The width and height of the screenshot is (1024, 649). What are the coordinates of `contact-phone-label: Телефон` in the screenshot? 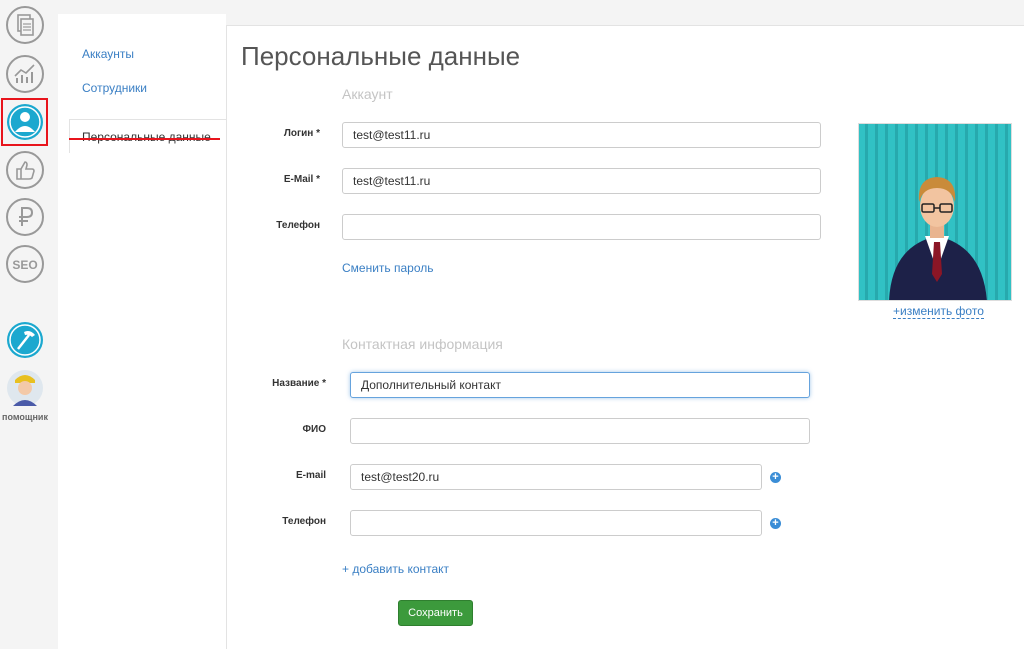 It's located at (304, 521).